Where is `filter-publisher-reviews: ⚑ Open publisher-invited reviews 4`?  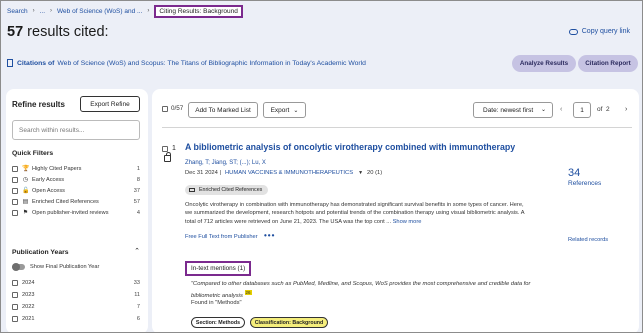 filter-publisher-reviews: ⚑ Open publisher-invited reviews 4 is located at coordinates (76, 212).